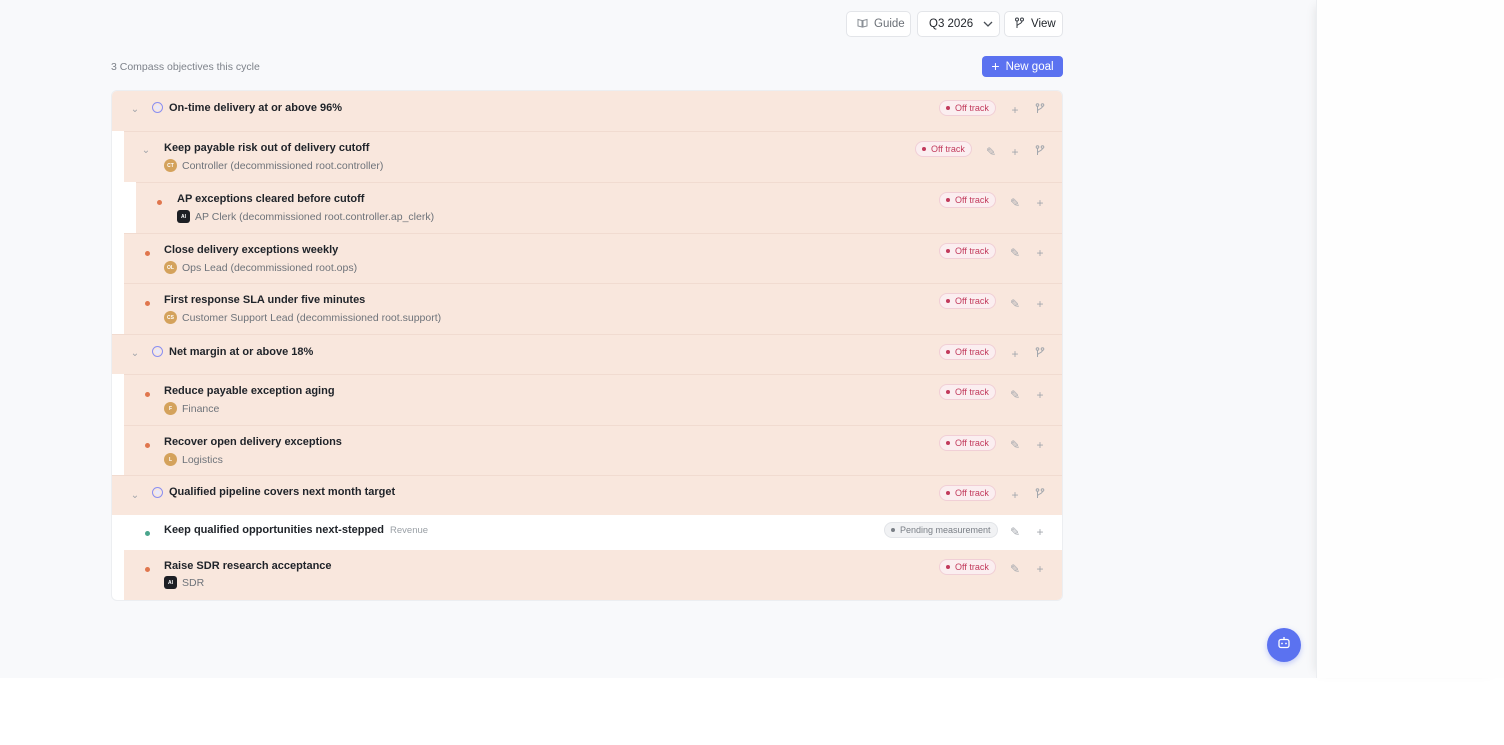 Image resolution: width=1504 pixels, height=745 pixels. What do you see at coordinates (270, 267) in the screenshot?
I see `owner-name: Ops Lead (decommissioned root.ops)` at bounding box center [270, 267].